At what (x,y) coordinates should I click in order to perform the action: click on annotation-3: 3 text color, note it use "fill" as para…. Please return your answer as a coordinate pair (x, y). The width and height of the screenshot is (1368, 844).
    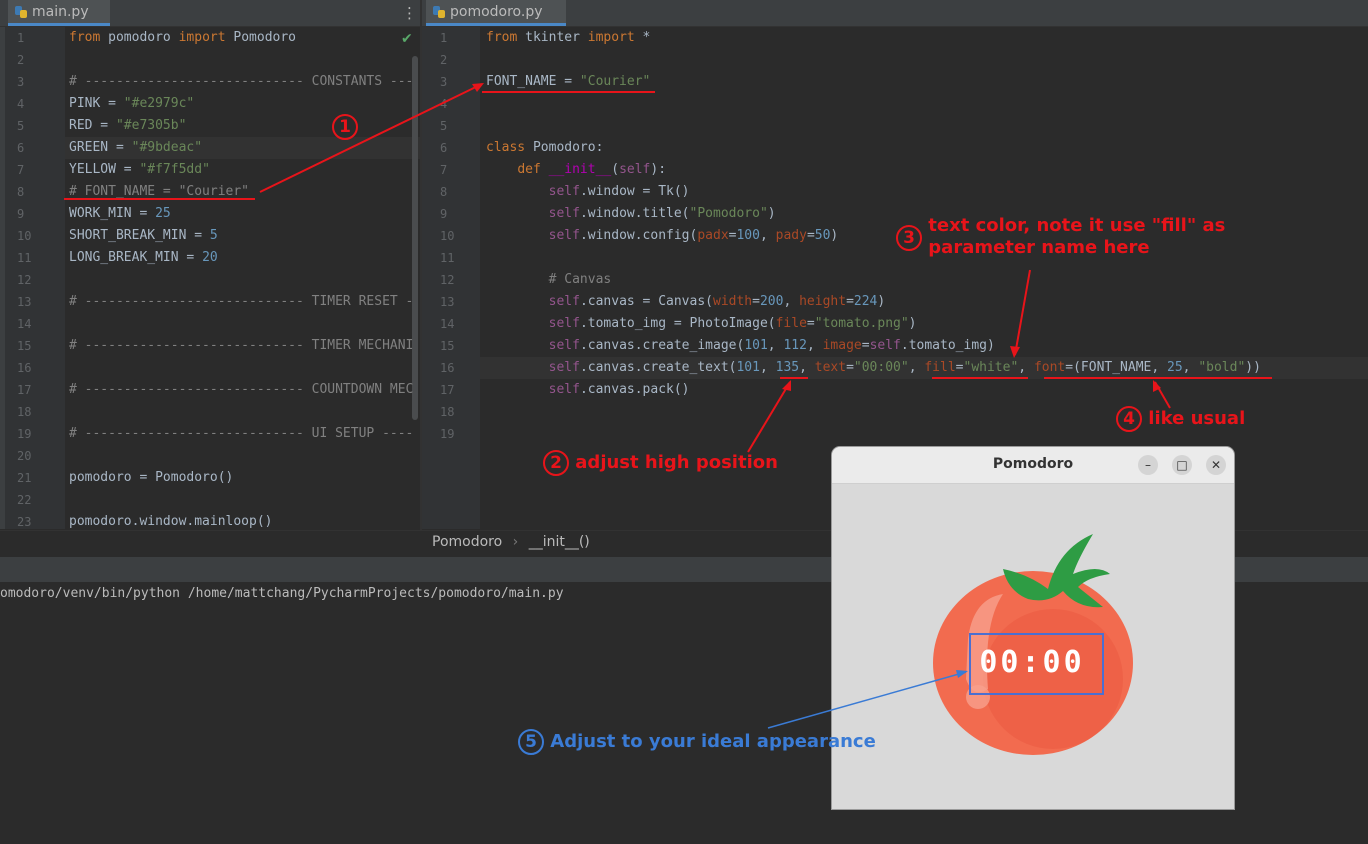
    Looking at the image, I should click on (1060, 237).